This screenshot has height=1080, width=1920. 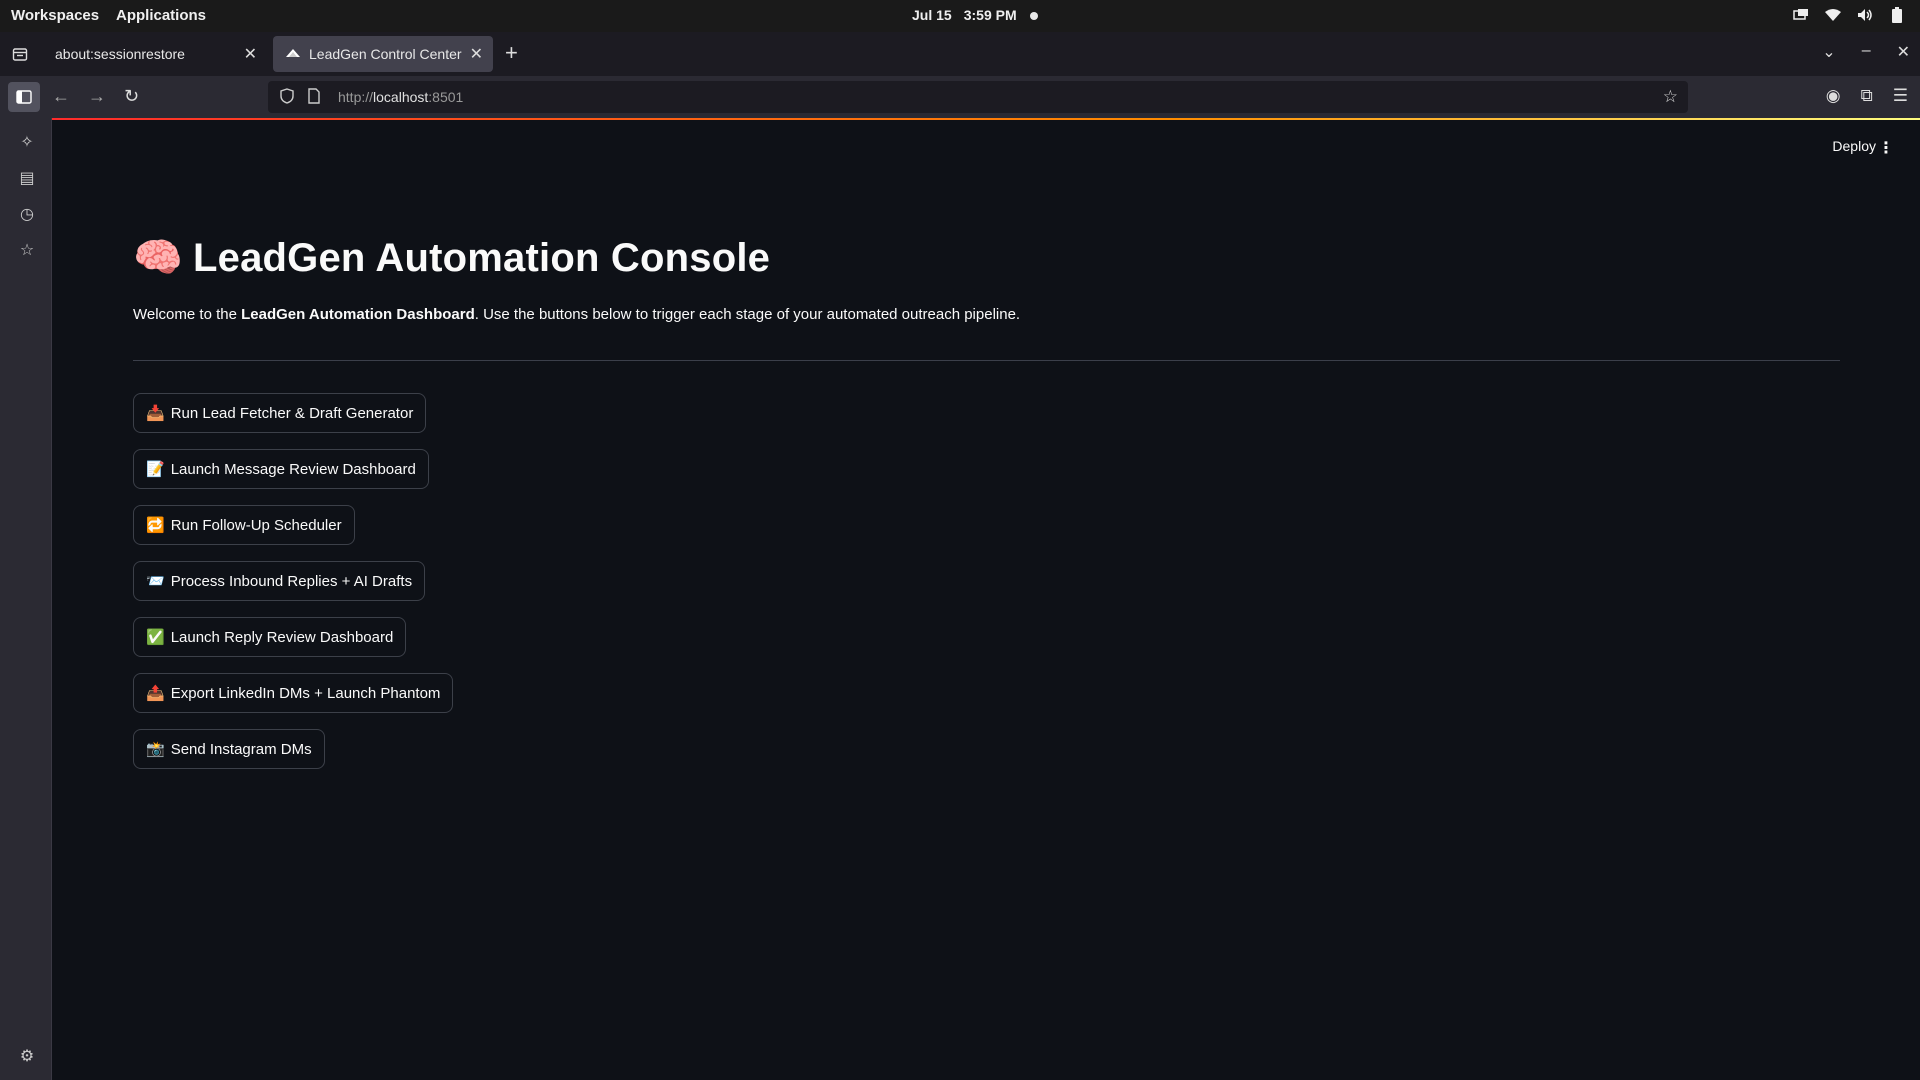 What do you see at coordinates (1865, 15) in the screenshot?
I see `volume-icon` at bounding box center [1865, 15].